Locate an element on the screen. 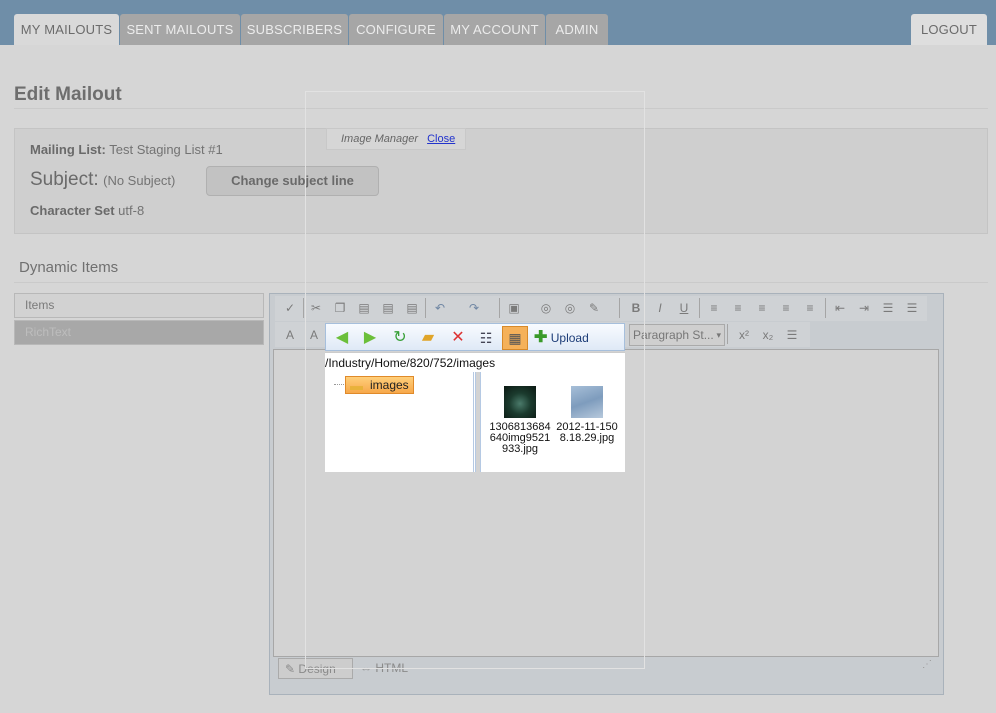  paragraph-icon: ☰ is located at coordinates (792, 335).